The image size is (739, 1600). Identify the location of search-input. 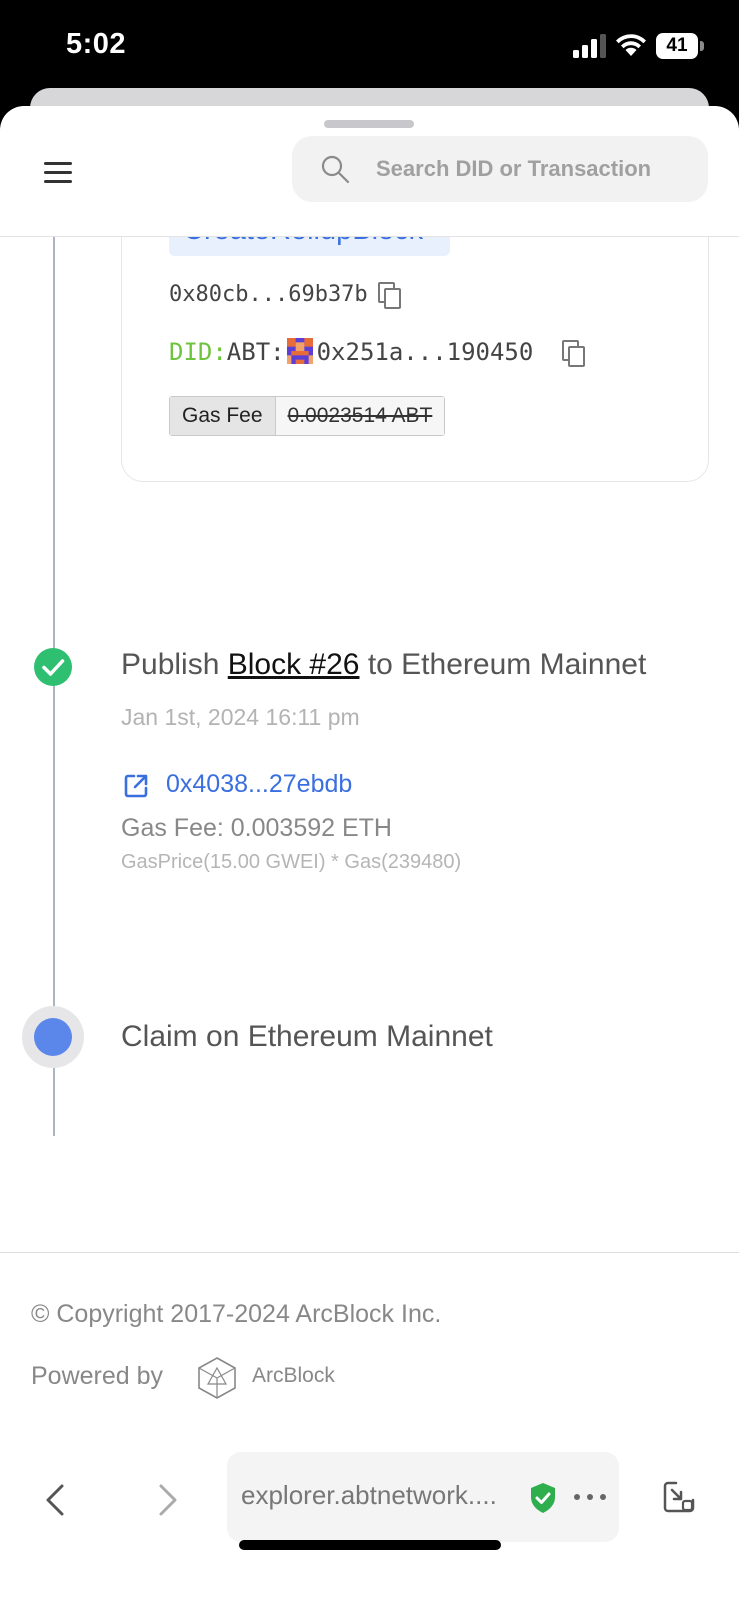
(524, 169).